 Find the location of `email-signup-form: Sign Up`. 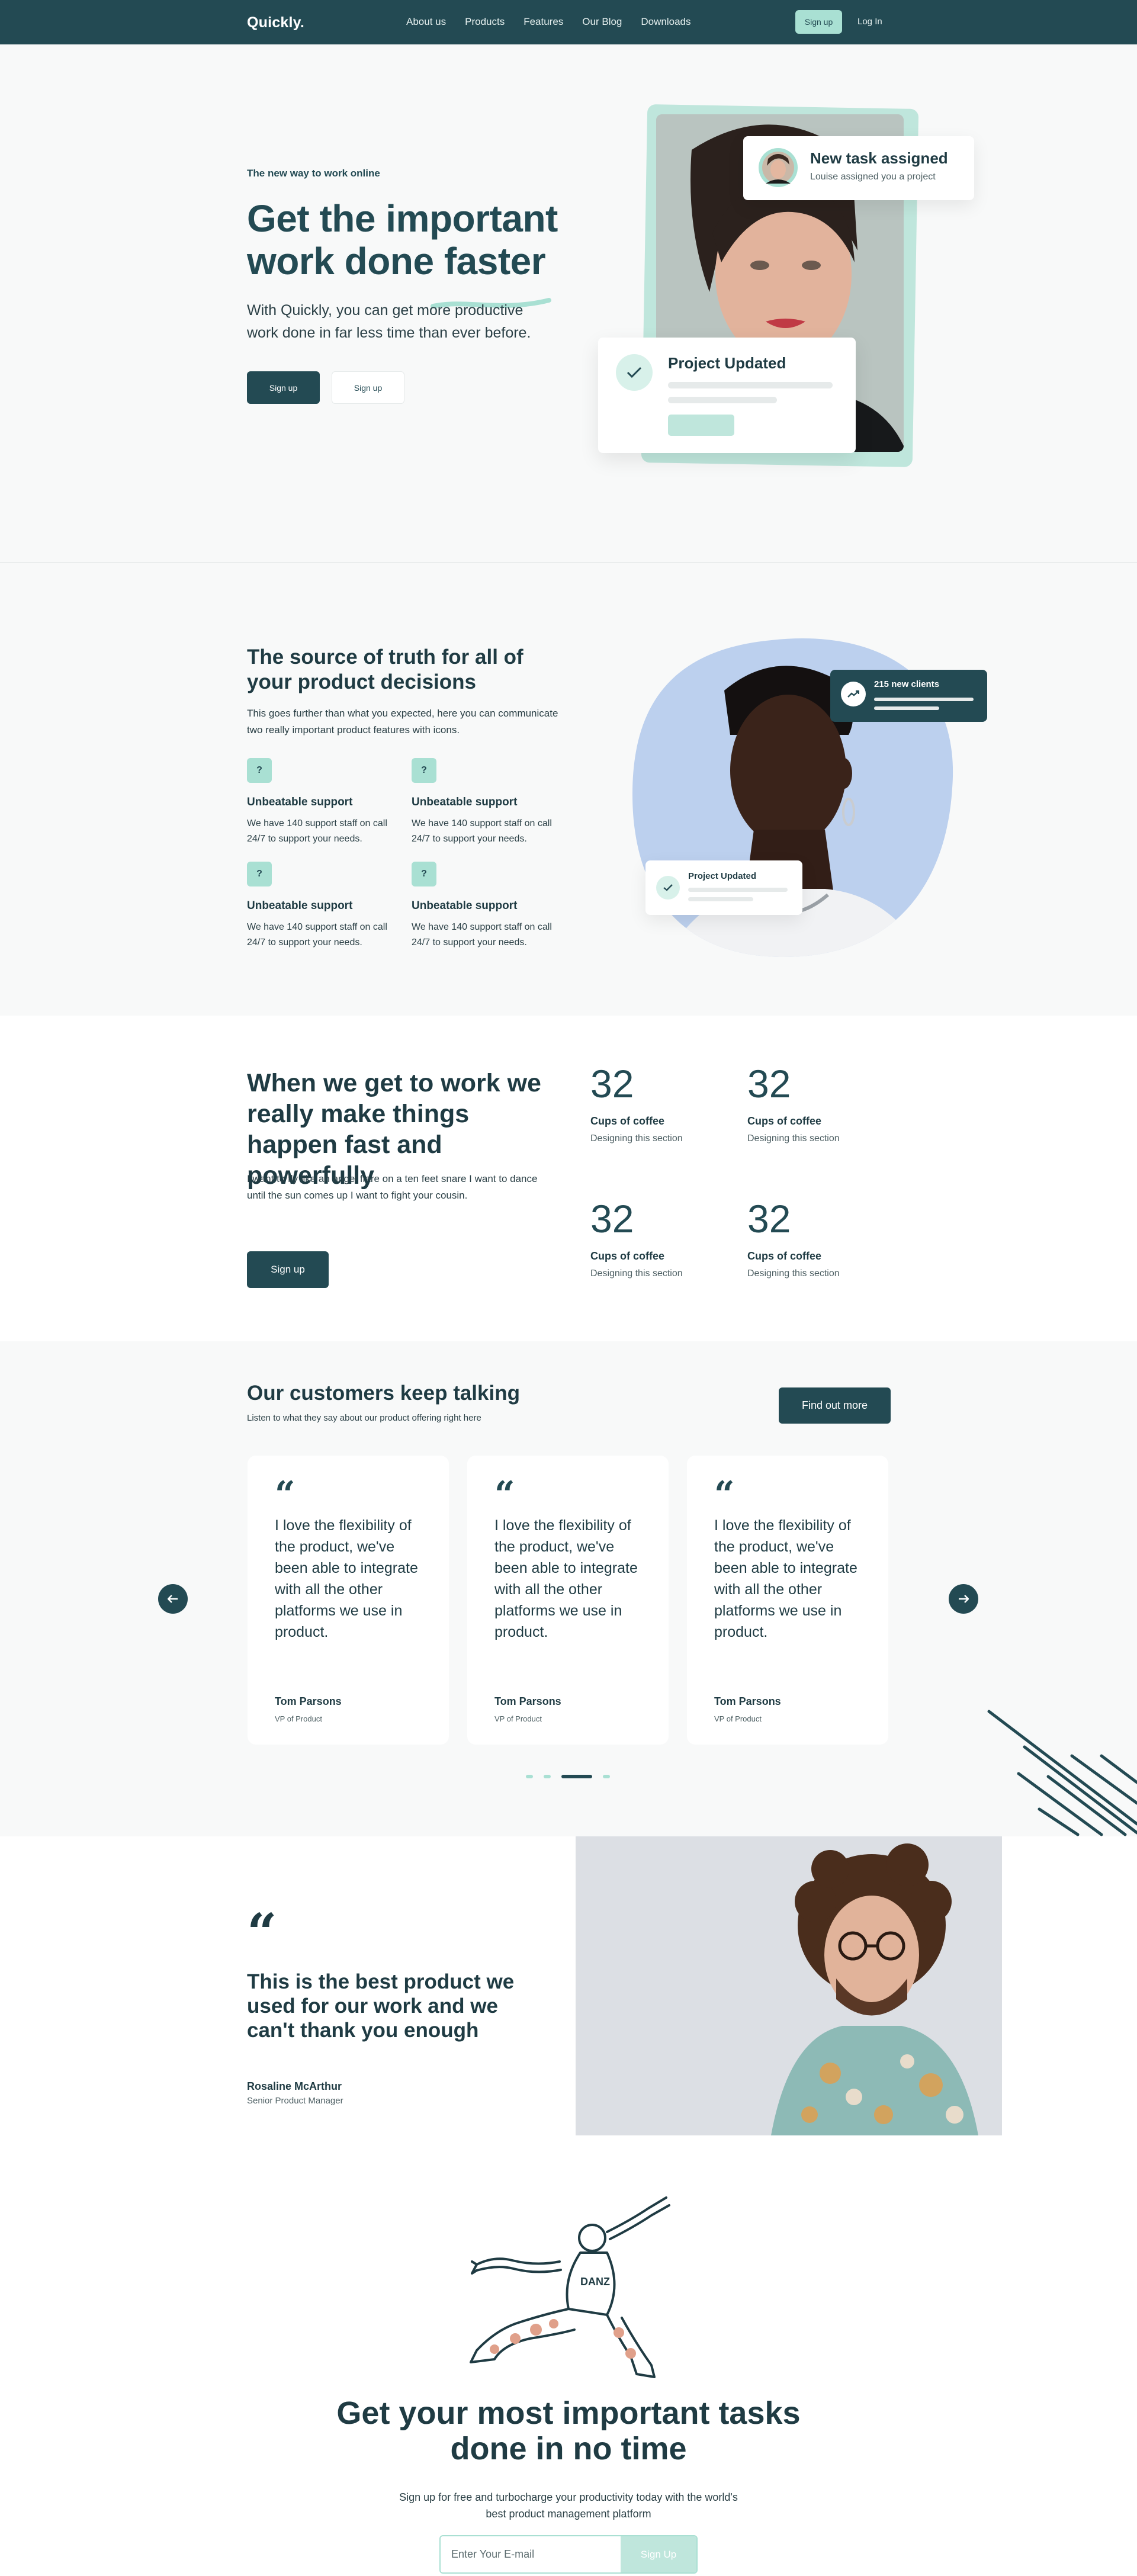

email-signup-form: Sign Up is located at coordinates (568, 2554).